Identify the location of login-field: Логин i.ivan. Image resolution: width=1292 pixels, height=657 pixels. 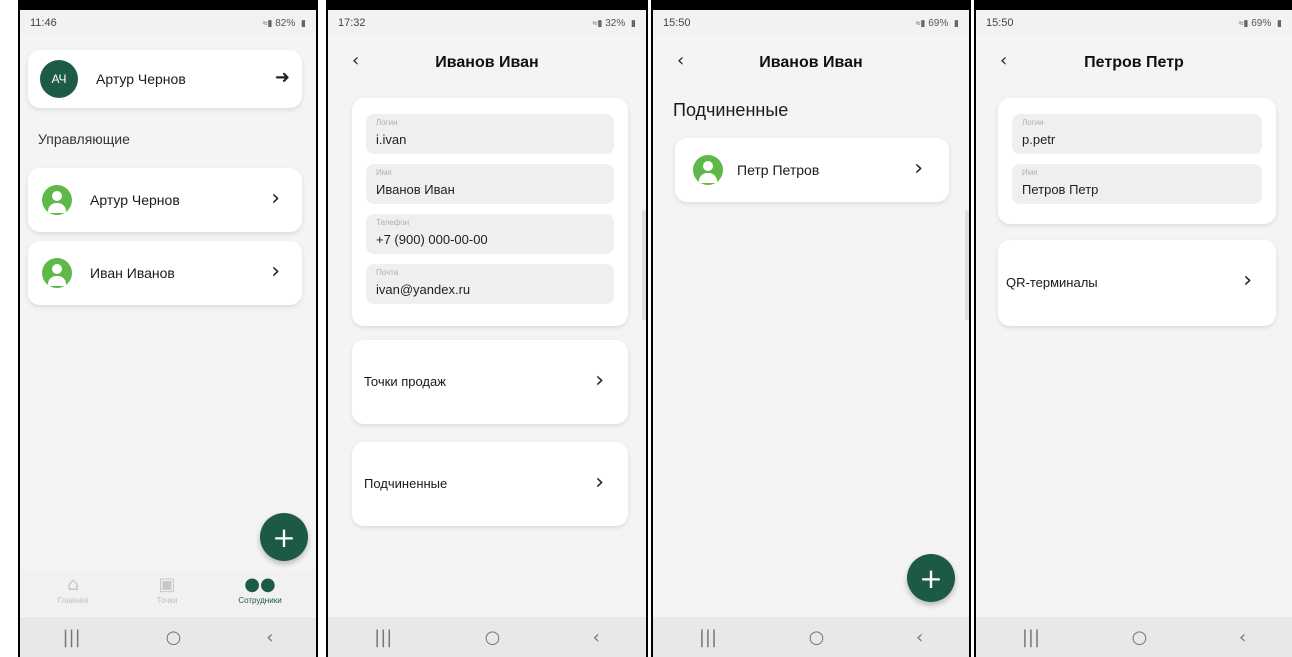
(490, 134).